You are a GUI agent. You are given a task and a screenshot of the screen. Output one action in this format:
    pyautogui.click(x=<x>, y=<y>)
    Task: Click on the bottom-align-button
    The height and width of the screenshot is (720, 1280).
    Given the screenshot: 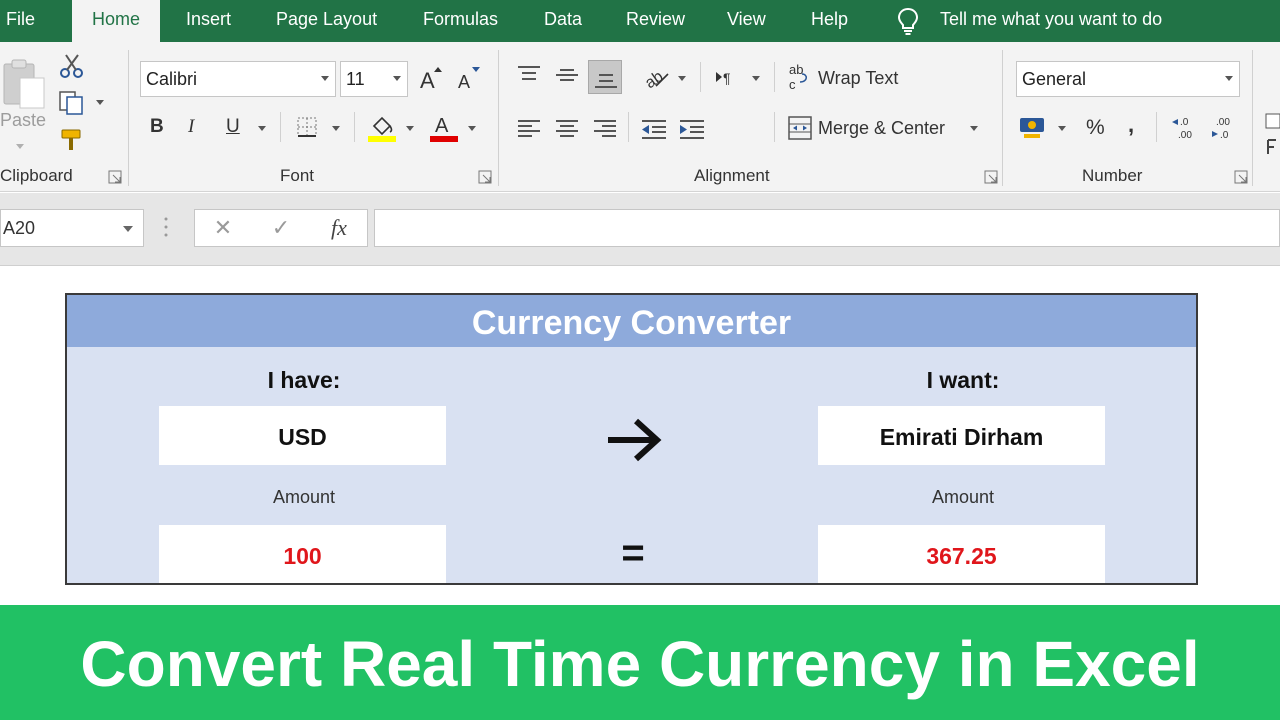 What is the action you would take?
    pyautogui.click(x=605, y=77)
    